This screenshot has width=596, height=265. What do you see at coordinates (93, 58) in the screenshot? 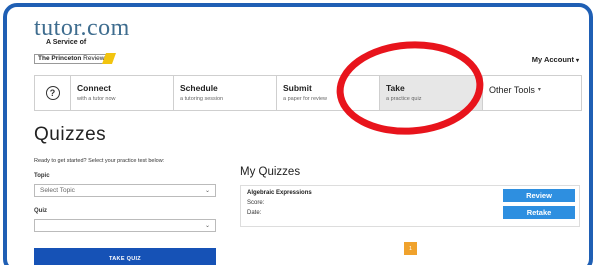
I see `princeton-review-text: Review` at bounding box center [93, 58].